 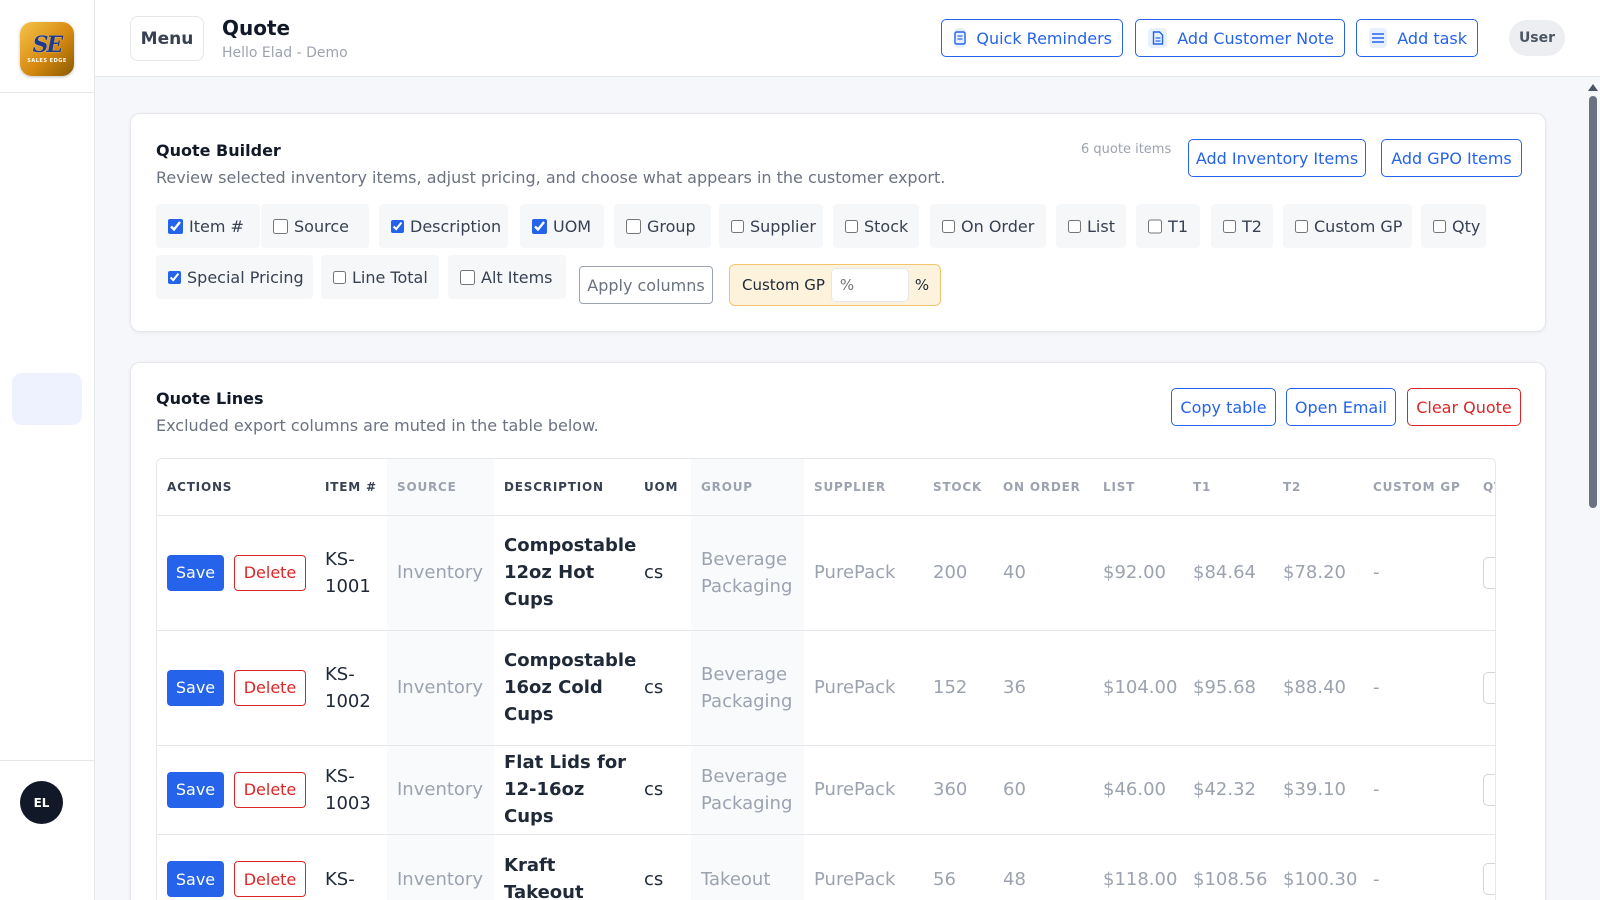 I want to click on logo-mark: SE, so click(x=48, y=45).